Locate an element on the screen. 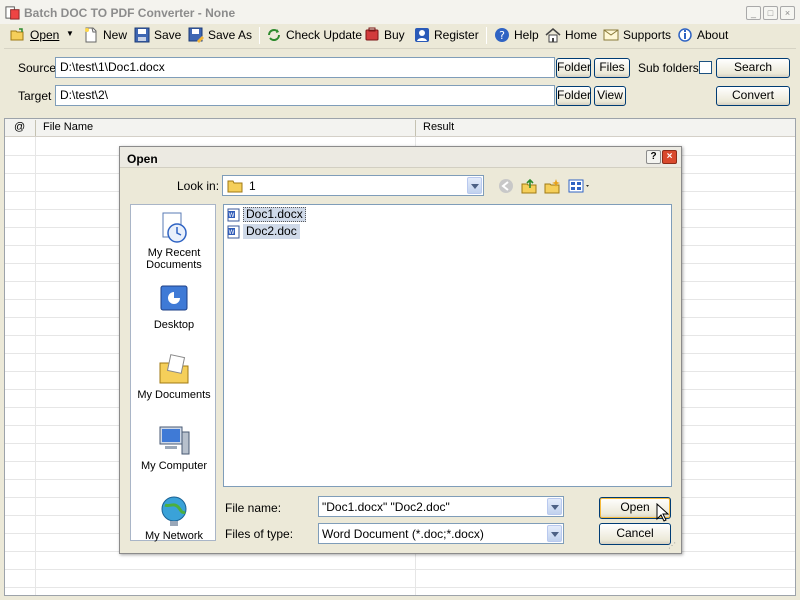  search-button: Search is located at coordinates (753, 68).